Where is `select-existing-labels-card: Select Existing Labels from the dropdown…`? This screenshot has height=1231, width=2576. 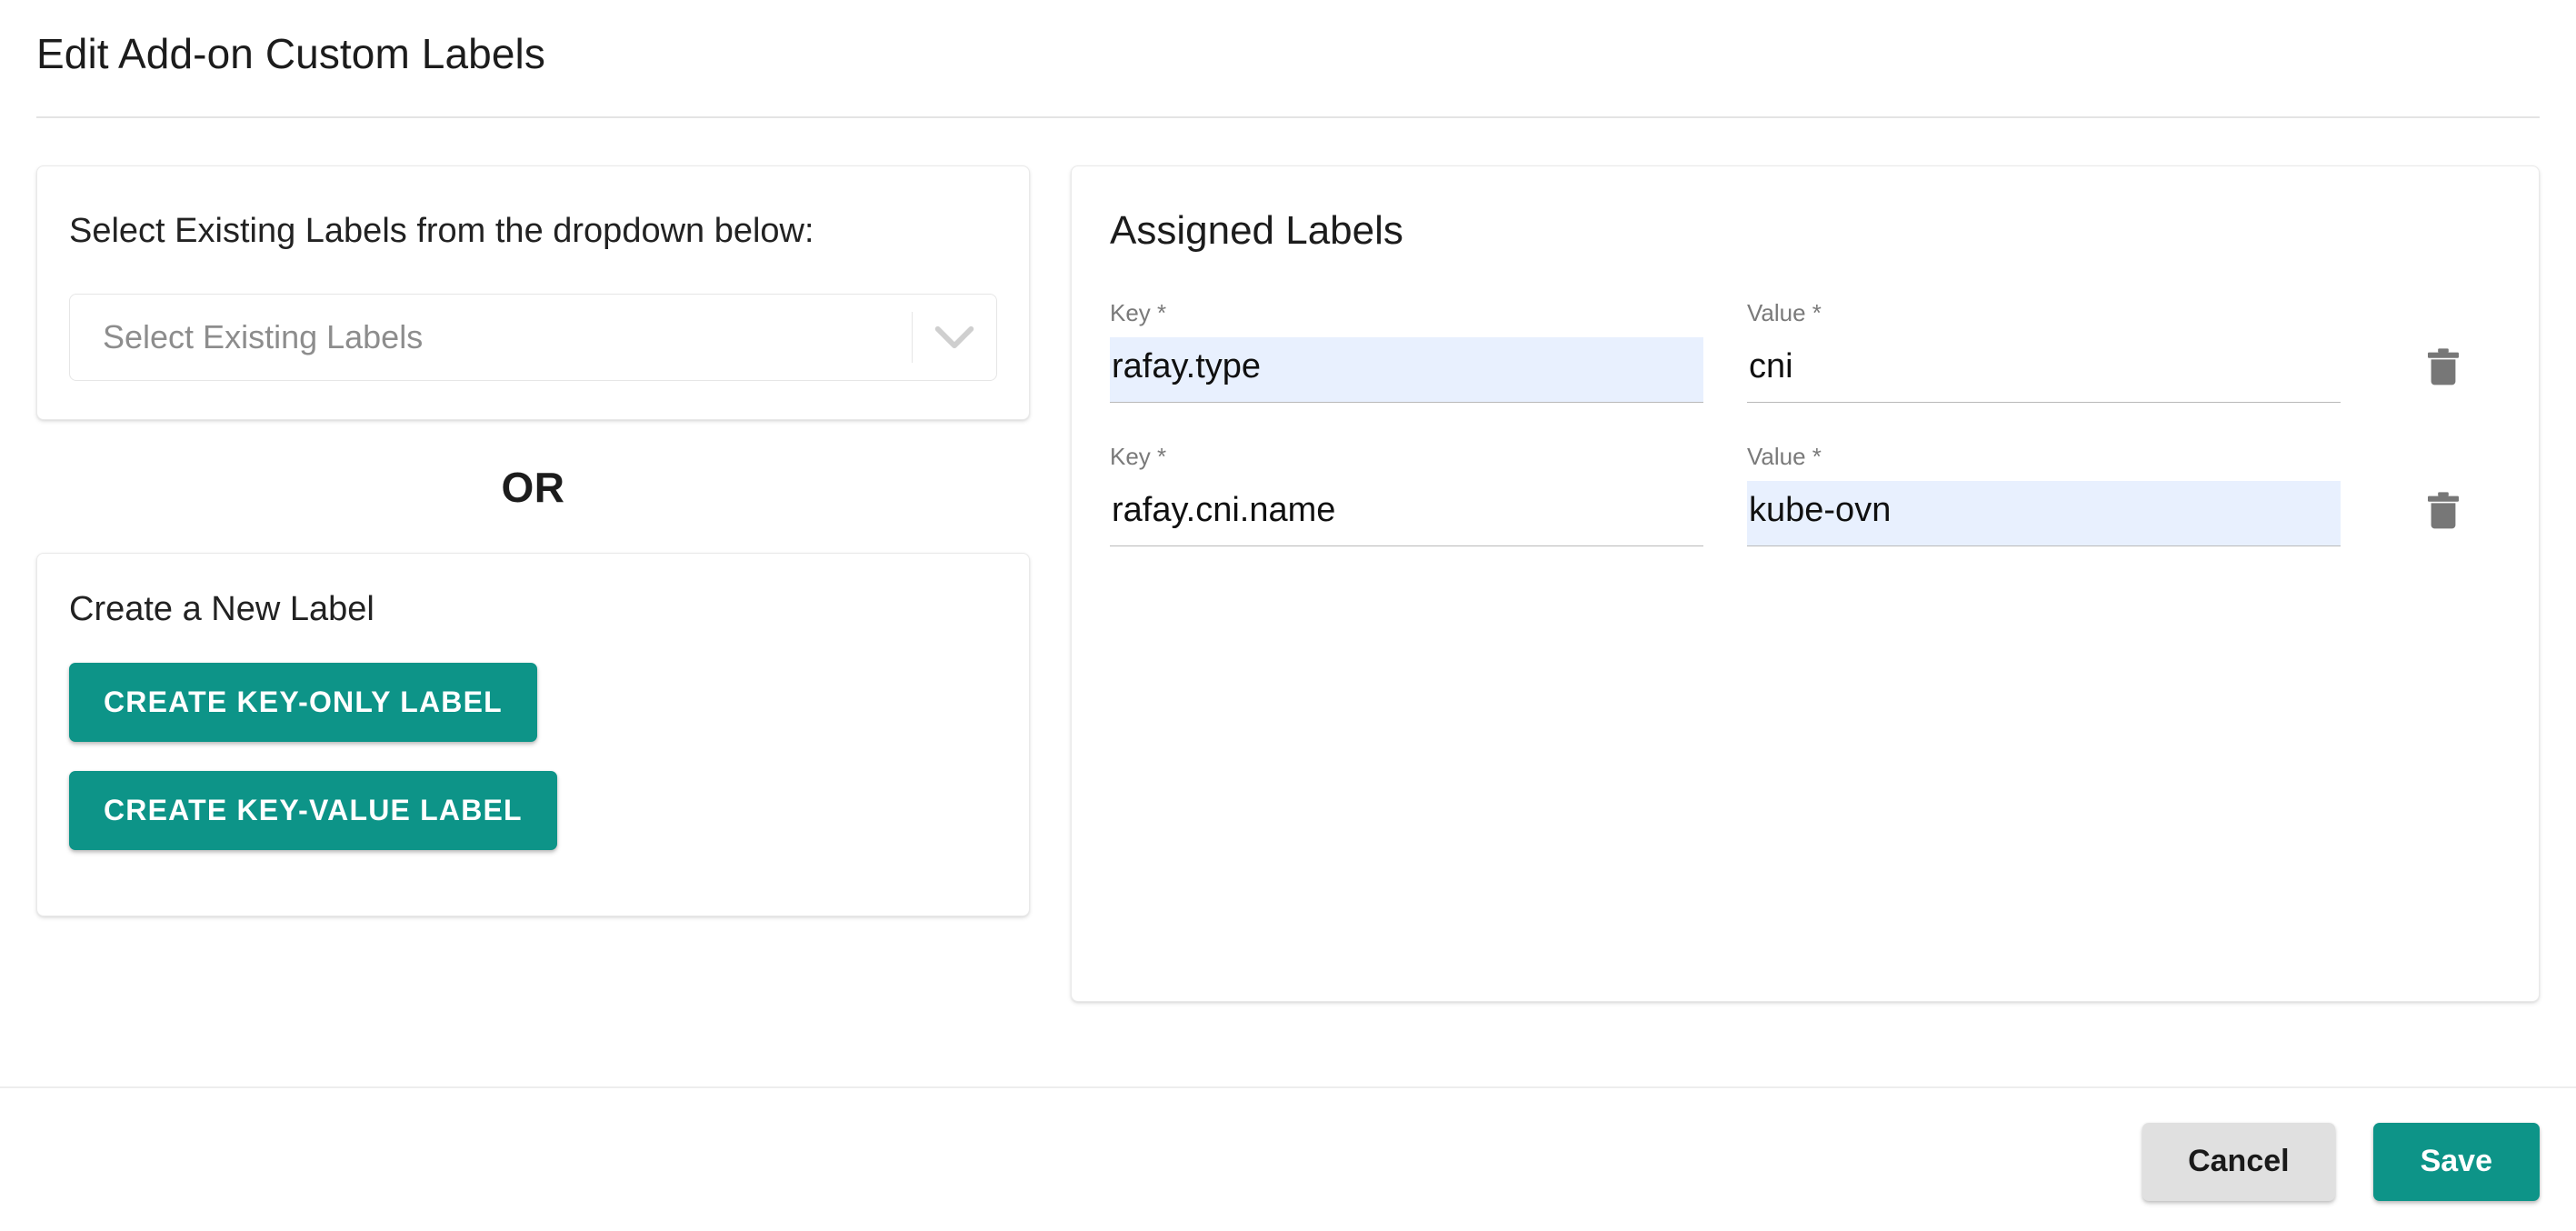
select-existing-labels-card: Select Existing Labels from the dropdown… is located at coordinates (533, 292).